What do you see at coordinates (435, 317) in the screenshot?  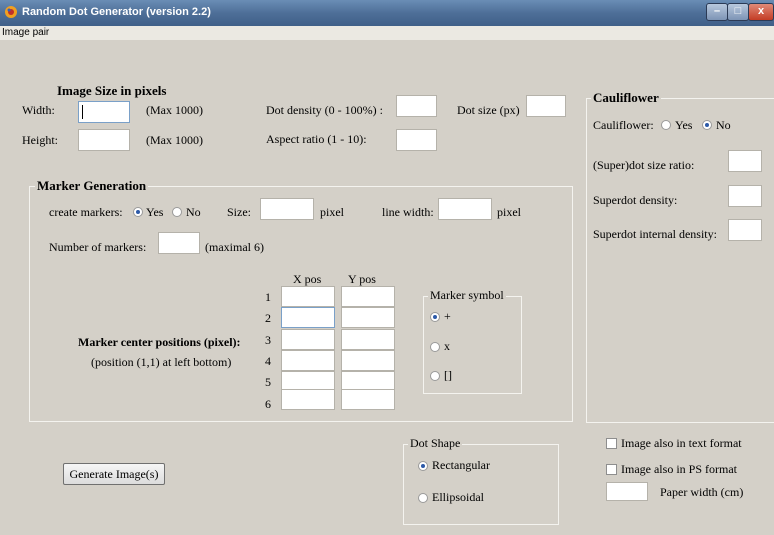 I see `symbol-plus-radio` at bounding box center [435, 317].